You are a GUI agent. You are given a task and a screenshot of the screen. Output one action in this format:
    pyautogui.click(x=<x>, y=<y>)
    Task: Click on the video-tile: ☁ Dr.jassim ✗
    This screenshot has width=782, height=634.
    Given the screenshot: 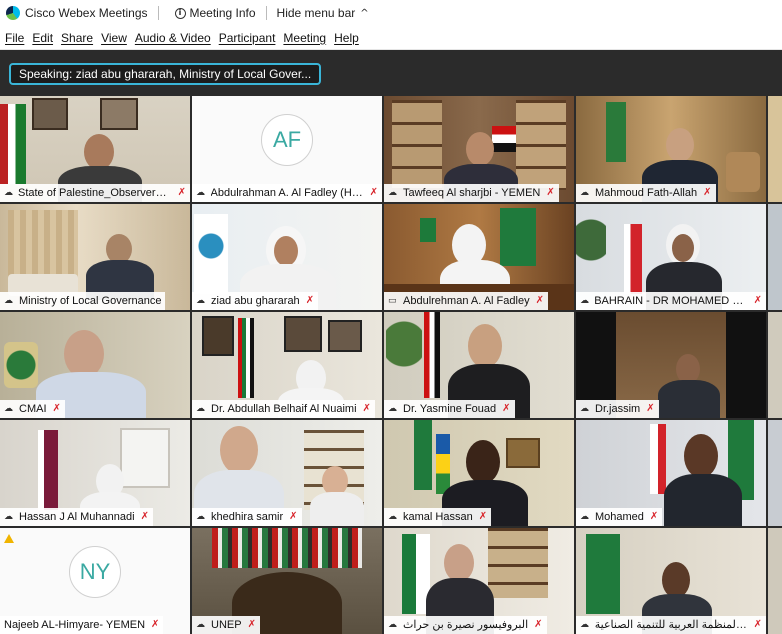 What is the action you would take?
    pyautogui.click(x=671, y=365)
    